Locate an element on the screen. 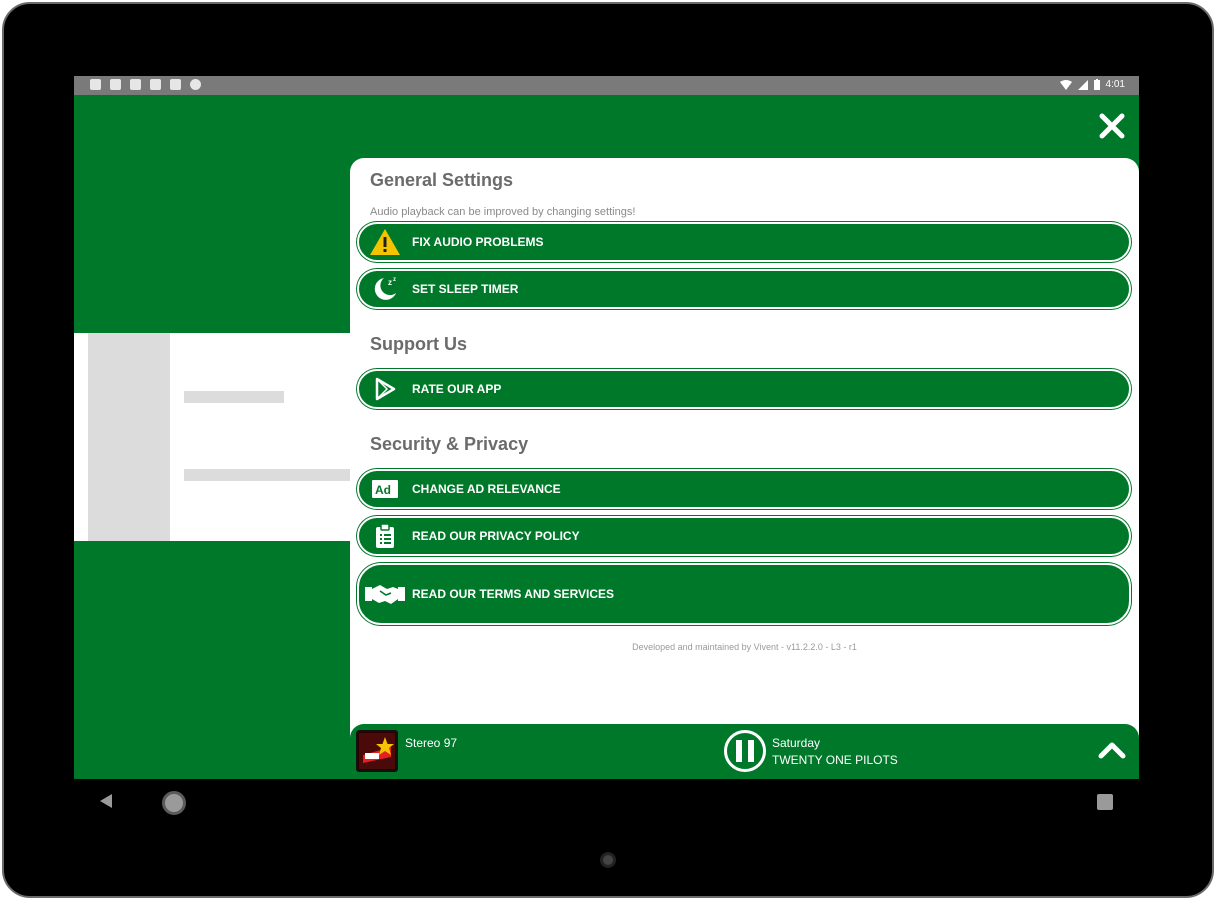 The width and height of the screenshot is (1216, 900). home-button is located at coordinates (174, 803).